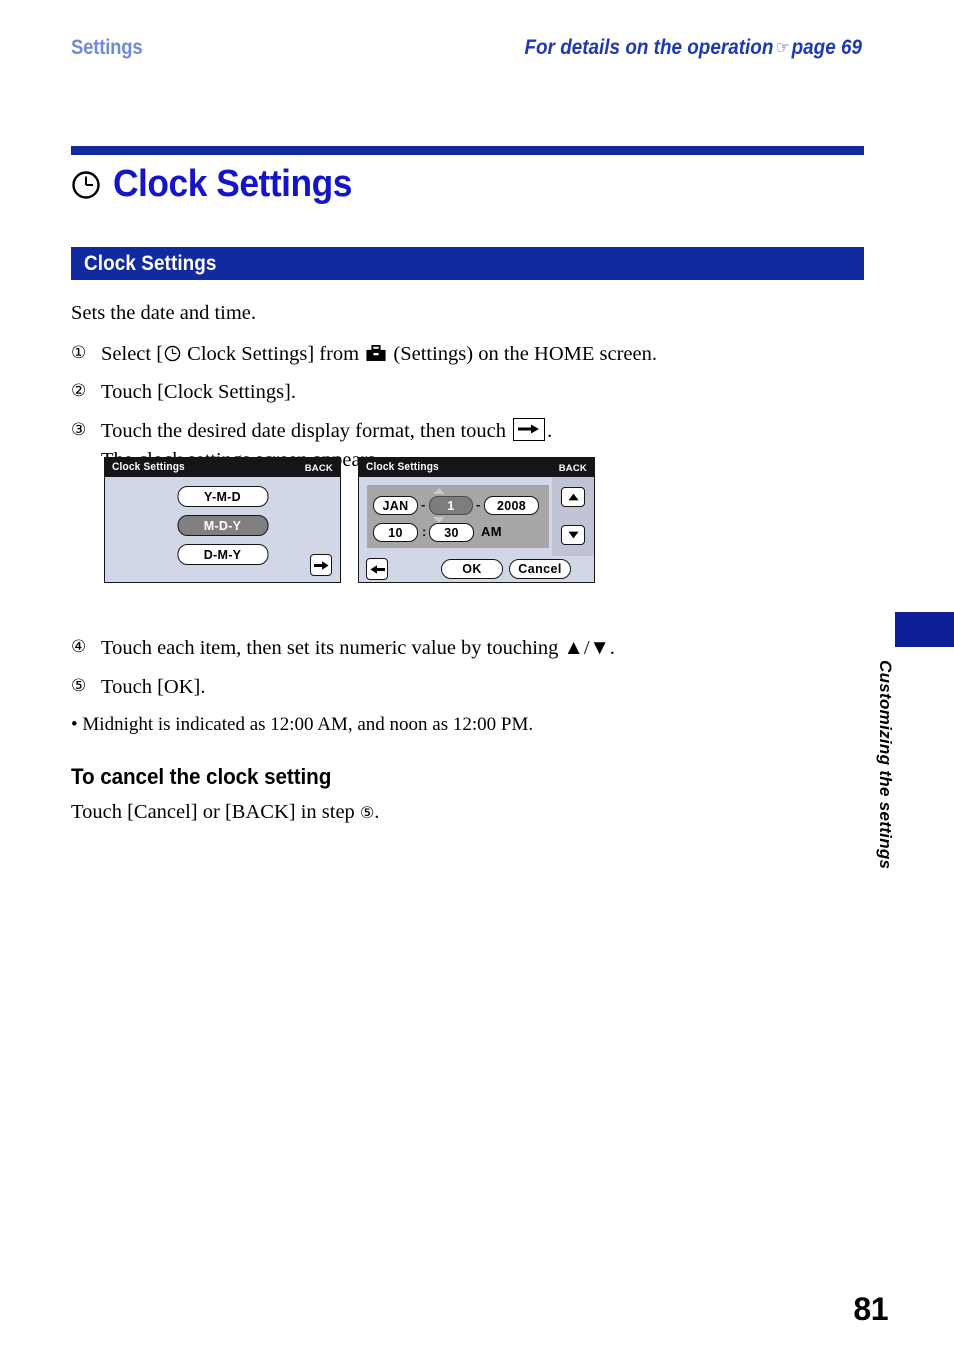 This screenshot has width=954, height=1357. Describe the element at coordinates (491, 531) in the screenshot. I see `ampm-label: AM` at that location.